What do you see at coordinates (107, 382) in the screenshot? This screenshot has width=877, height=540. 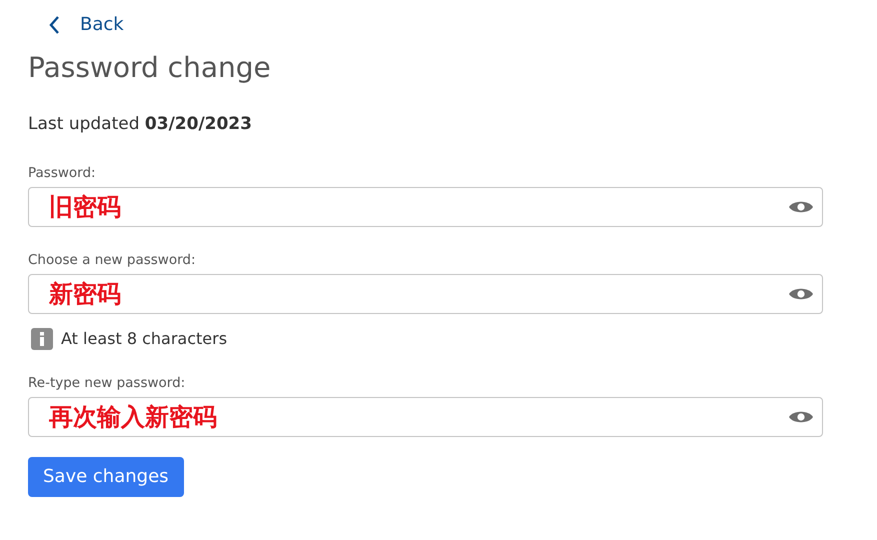 I see `field-label: Re-type new password:` at bounding box center [107, 382].